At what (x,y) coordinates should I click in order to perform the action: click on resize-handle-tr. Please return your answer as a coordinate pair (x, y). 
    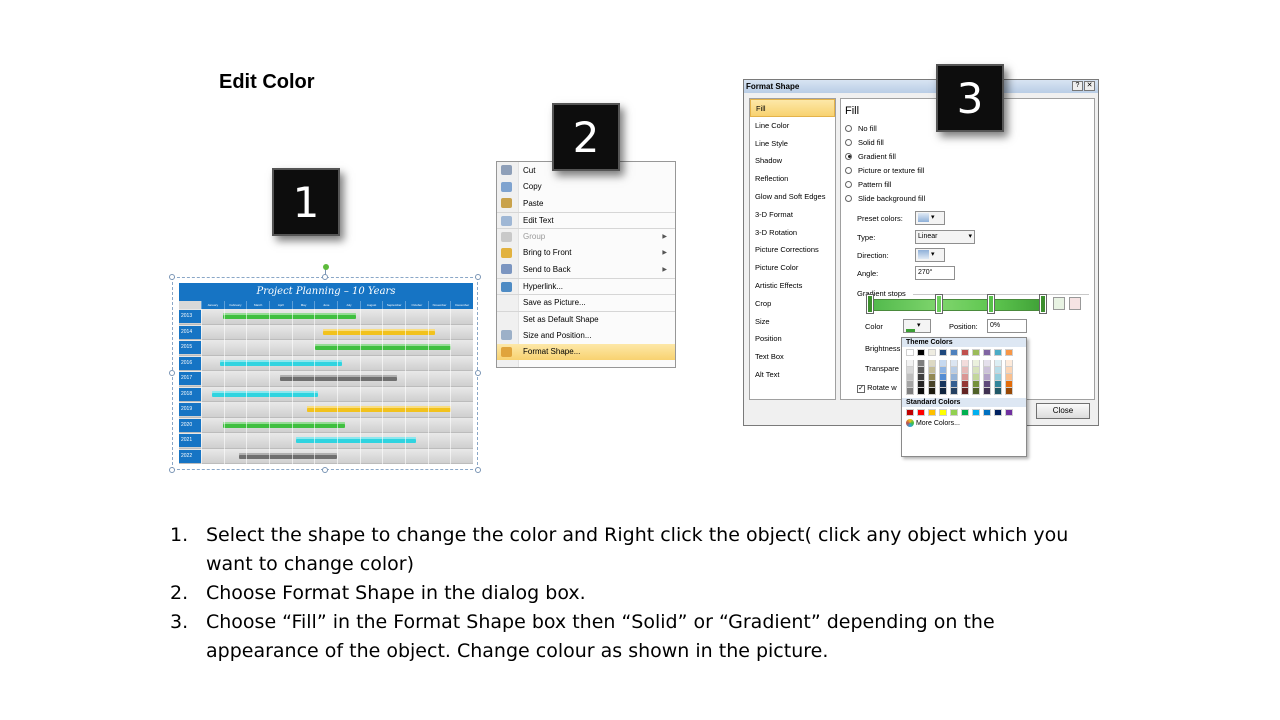
    Looking at the image, I should click on (478, 277).